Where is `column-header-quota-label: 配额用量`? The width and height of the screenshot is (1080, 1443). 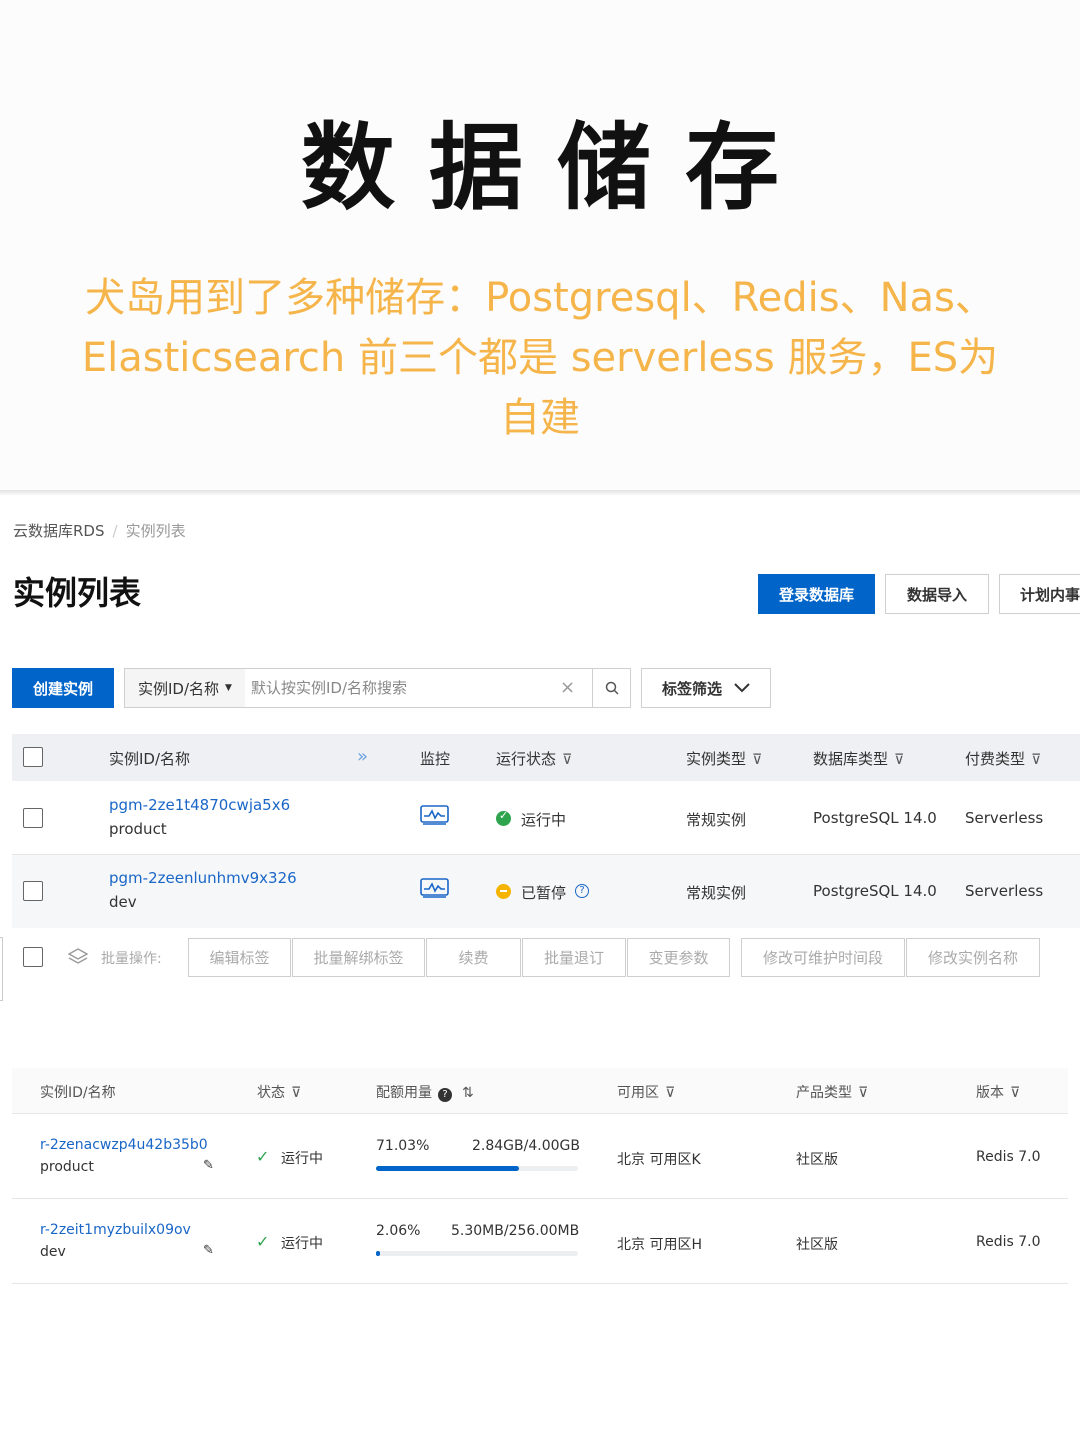 column-header-quota-label: 配额用量 is located at coordinates (404, 1093).